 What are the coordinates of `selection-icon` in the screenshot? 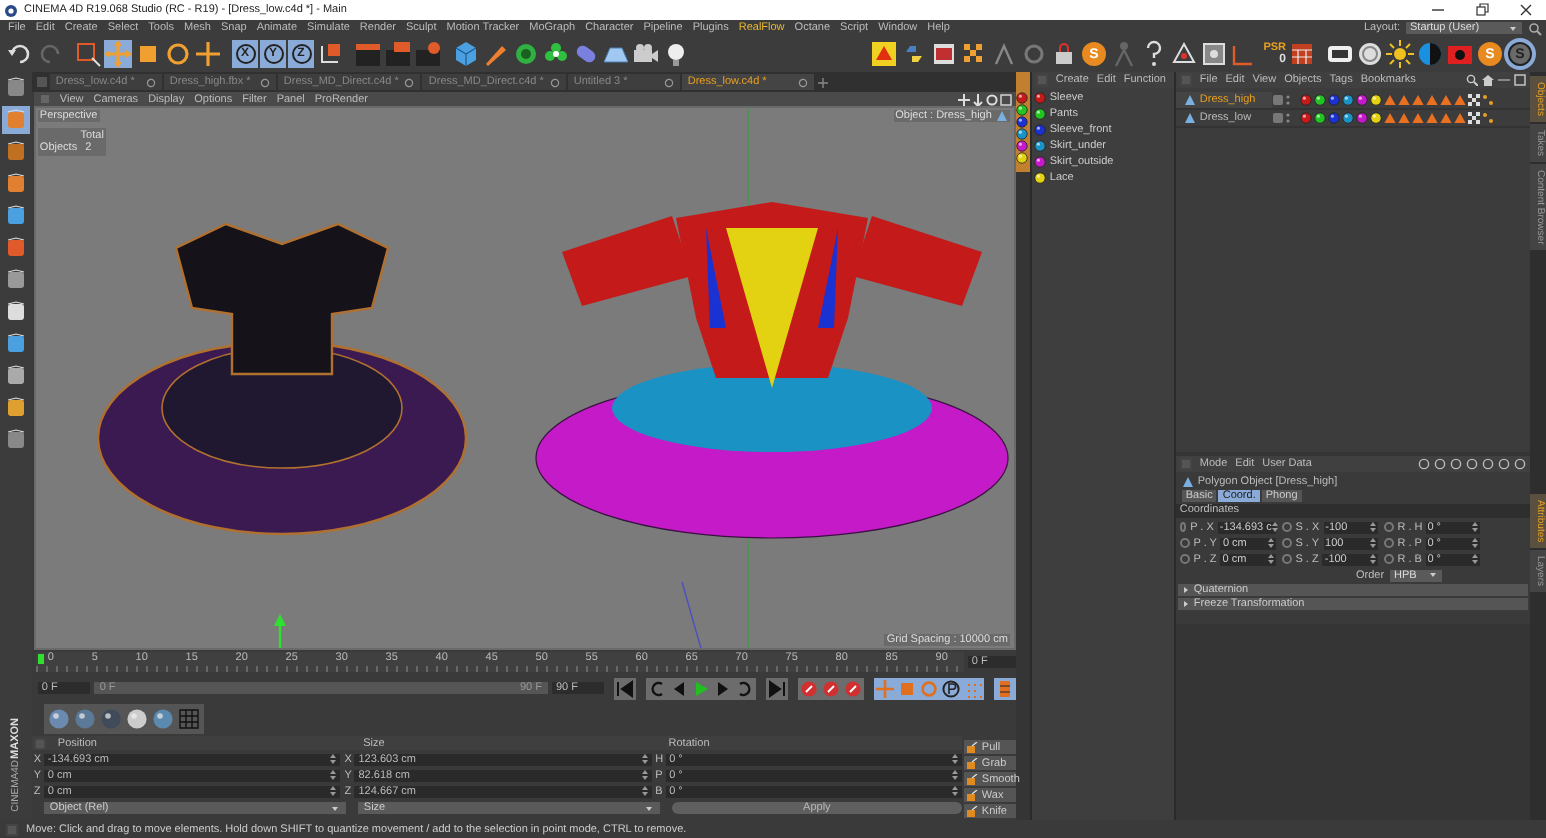 It's located at (88, 54).